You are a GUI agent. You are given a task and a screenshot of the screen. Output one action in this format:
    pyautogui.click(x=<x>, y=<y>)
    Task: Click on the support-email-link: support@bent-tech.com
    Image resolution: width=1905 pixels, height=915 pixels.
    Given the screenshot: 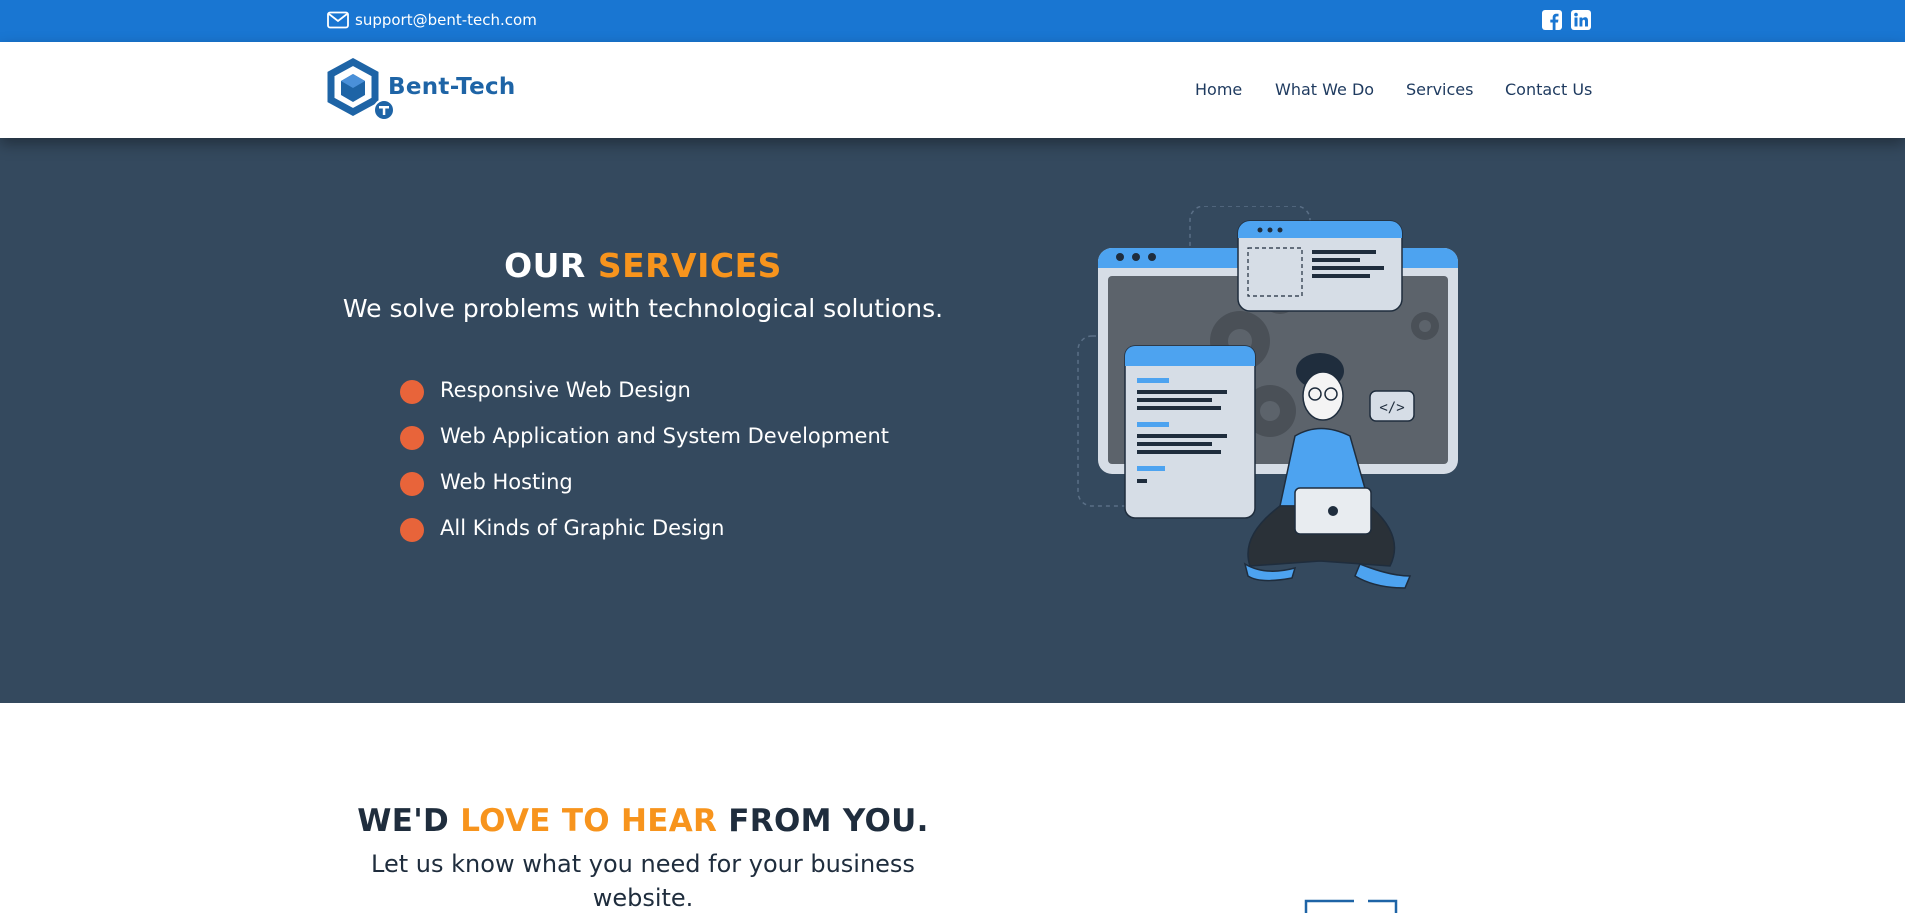 What is the action you would take?
    pyautogui.click(x=446, y=20)
    